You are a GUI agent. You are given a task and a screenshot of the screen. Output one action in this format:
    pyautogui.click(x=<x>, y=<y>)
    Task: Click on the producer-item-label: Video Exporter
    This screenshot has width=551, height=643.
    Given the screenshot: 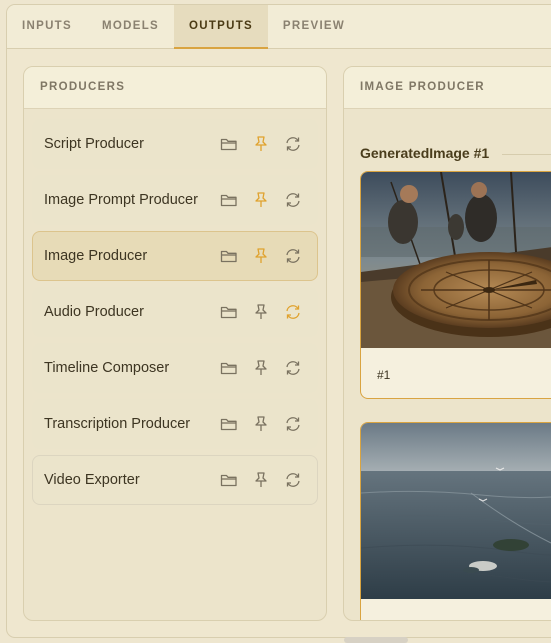 What is the action you would take?
    pyautogui.click(x=92, y=480)
    